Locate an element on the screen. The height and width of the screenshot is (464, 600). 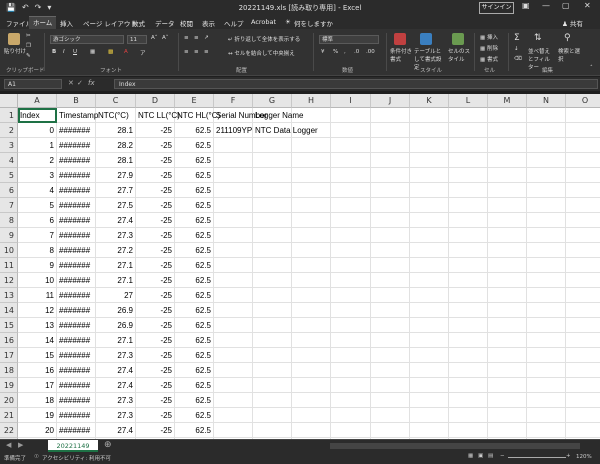
column-header-c: C is located at coordinates (116, 101).